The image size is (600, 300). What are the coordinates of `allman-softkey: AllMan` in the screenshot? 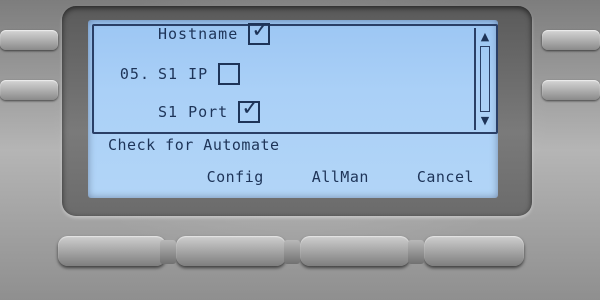 It's located at (340, 177).